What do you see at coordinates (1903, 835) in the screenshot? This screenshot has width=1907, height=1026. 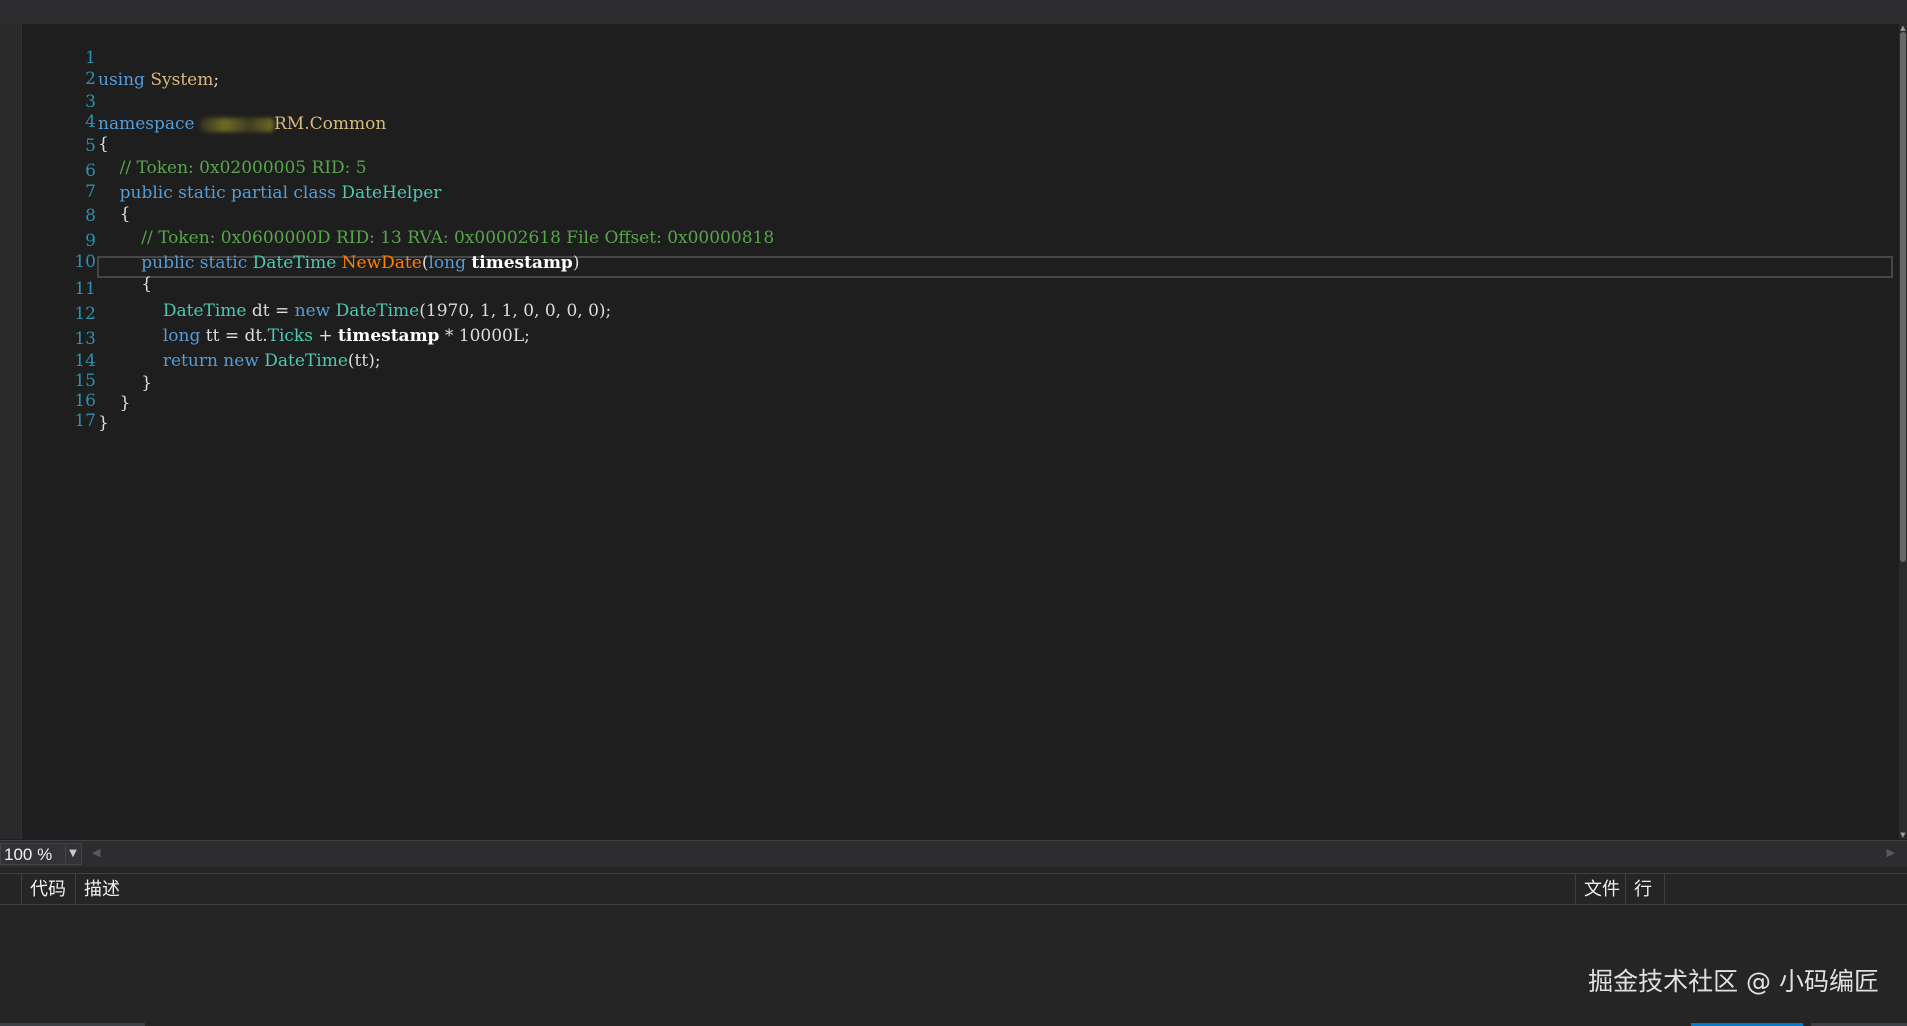 I see `scroll-down-icon: ▼` at bounding box center [1903, 835].